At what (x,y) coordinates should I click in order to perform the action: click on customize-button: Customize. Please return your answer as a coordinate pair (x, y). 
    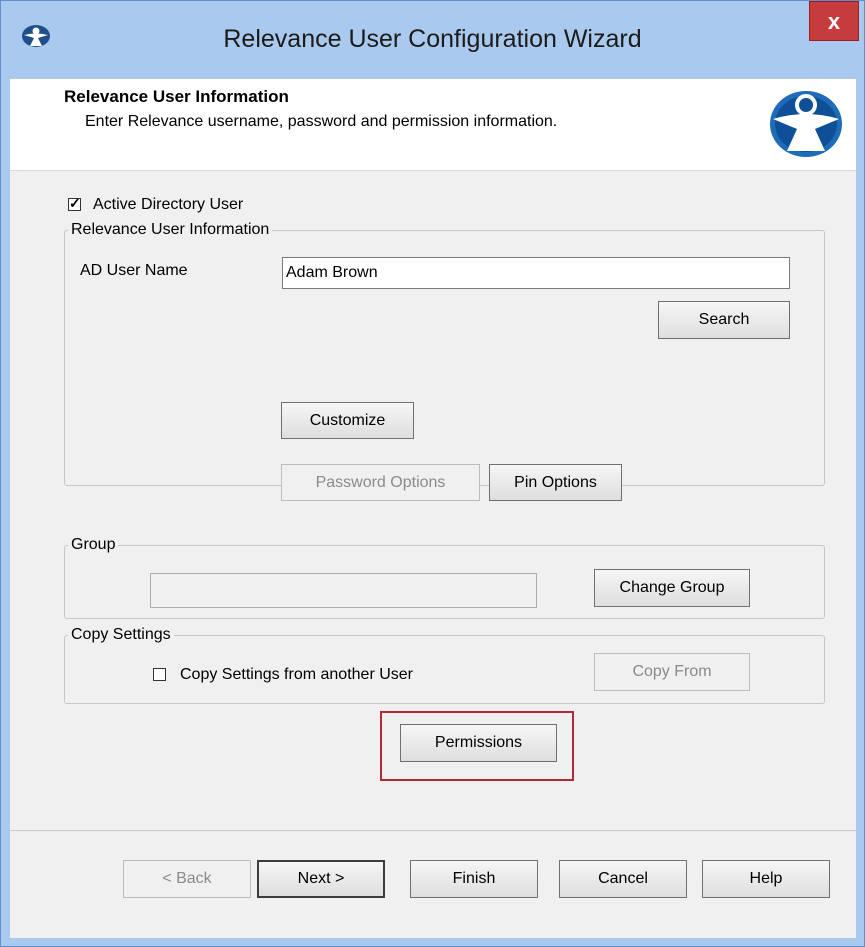
    Looking at the image, I should click on (347, 420).